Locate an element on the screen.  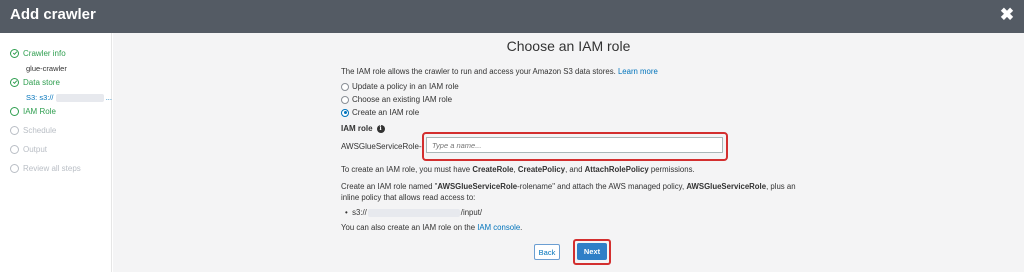
option-create-role: Create an IAM role is located at coordinates (380, 112).